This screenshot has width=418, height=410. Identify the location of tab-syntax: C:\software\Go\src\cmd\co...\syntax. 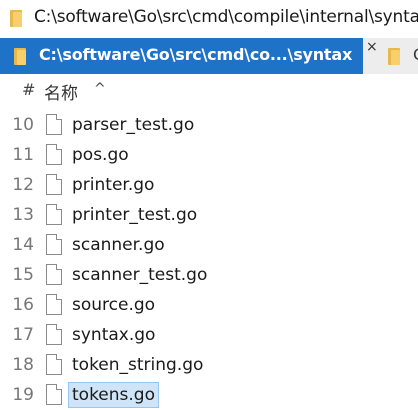
(181, 56).